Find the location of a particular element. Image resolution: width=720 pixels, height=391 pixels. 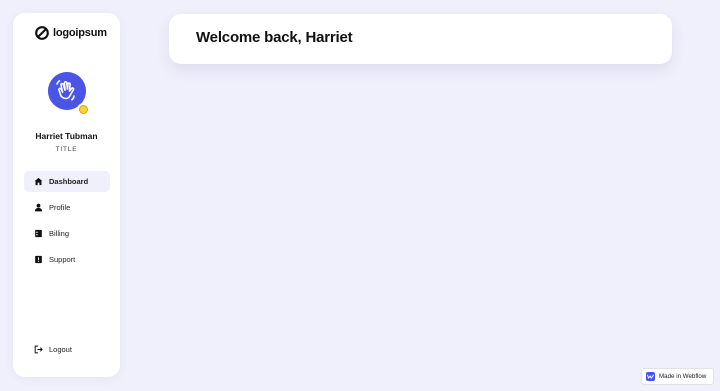

support-icon is located at coordinates (38, 259).